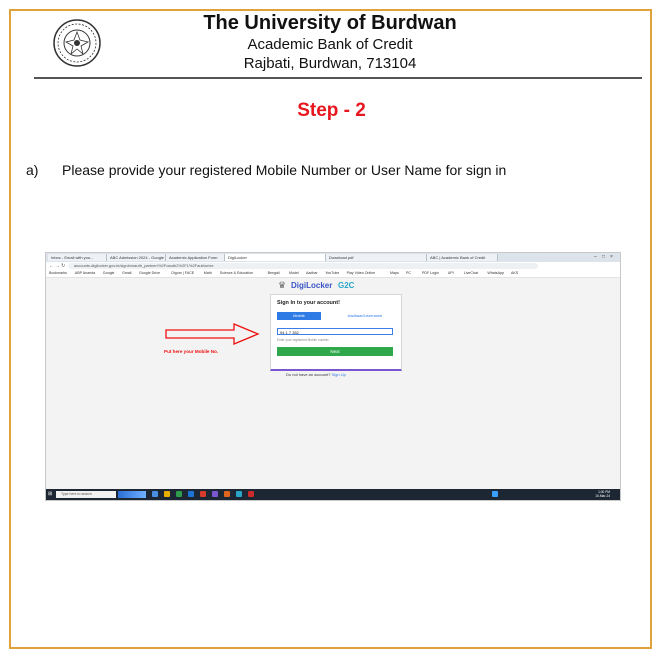 This screenshot has width=663, height=660. What do you see at coordinates (331, 110) in the screenshot?
I see `step-title: Step - 2` at bounding box center [331, 110].